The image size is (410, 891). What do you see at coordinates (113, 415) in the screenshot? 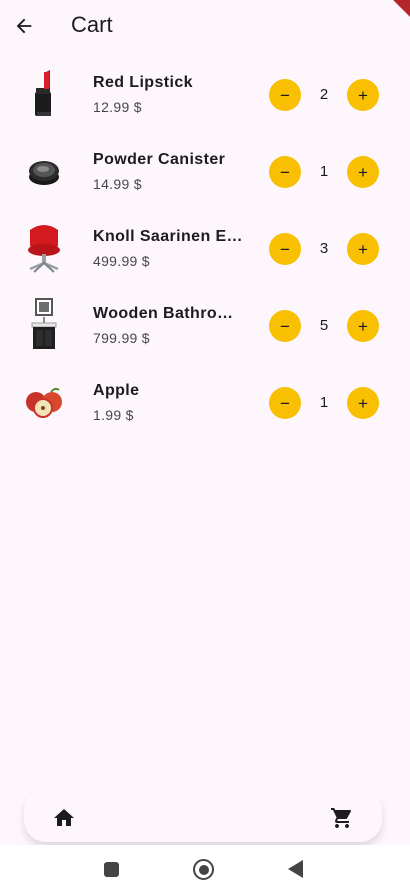
I see `item-price: 1.99 $` at bounding box center [113, 415].